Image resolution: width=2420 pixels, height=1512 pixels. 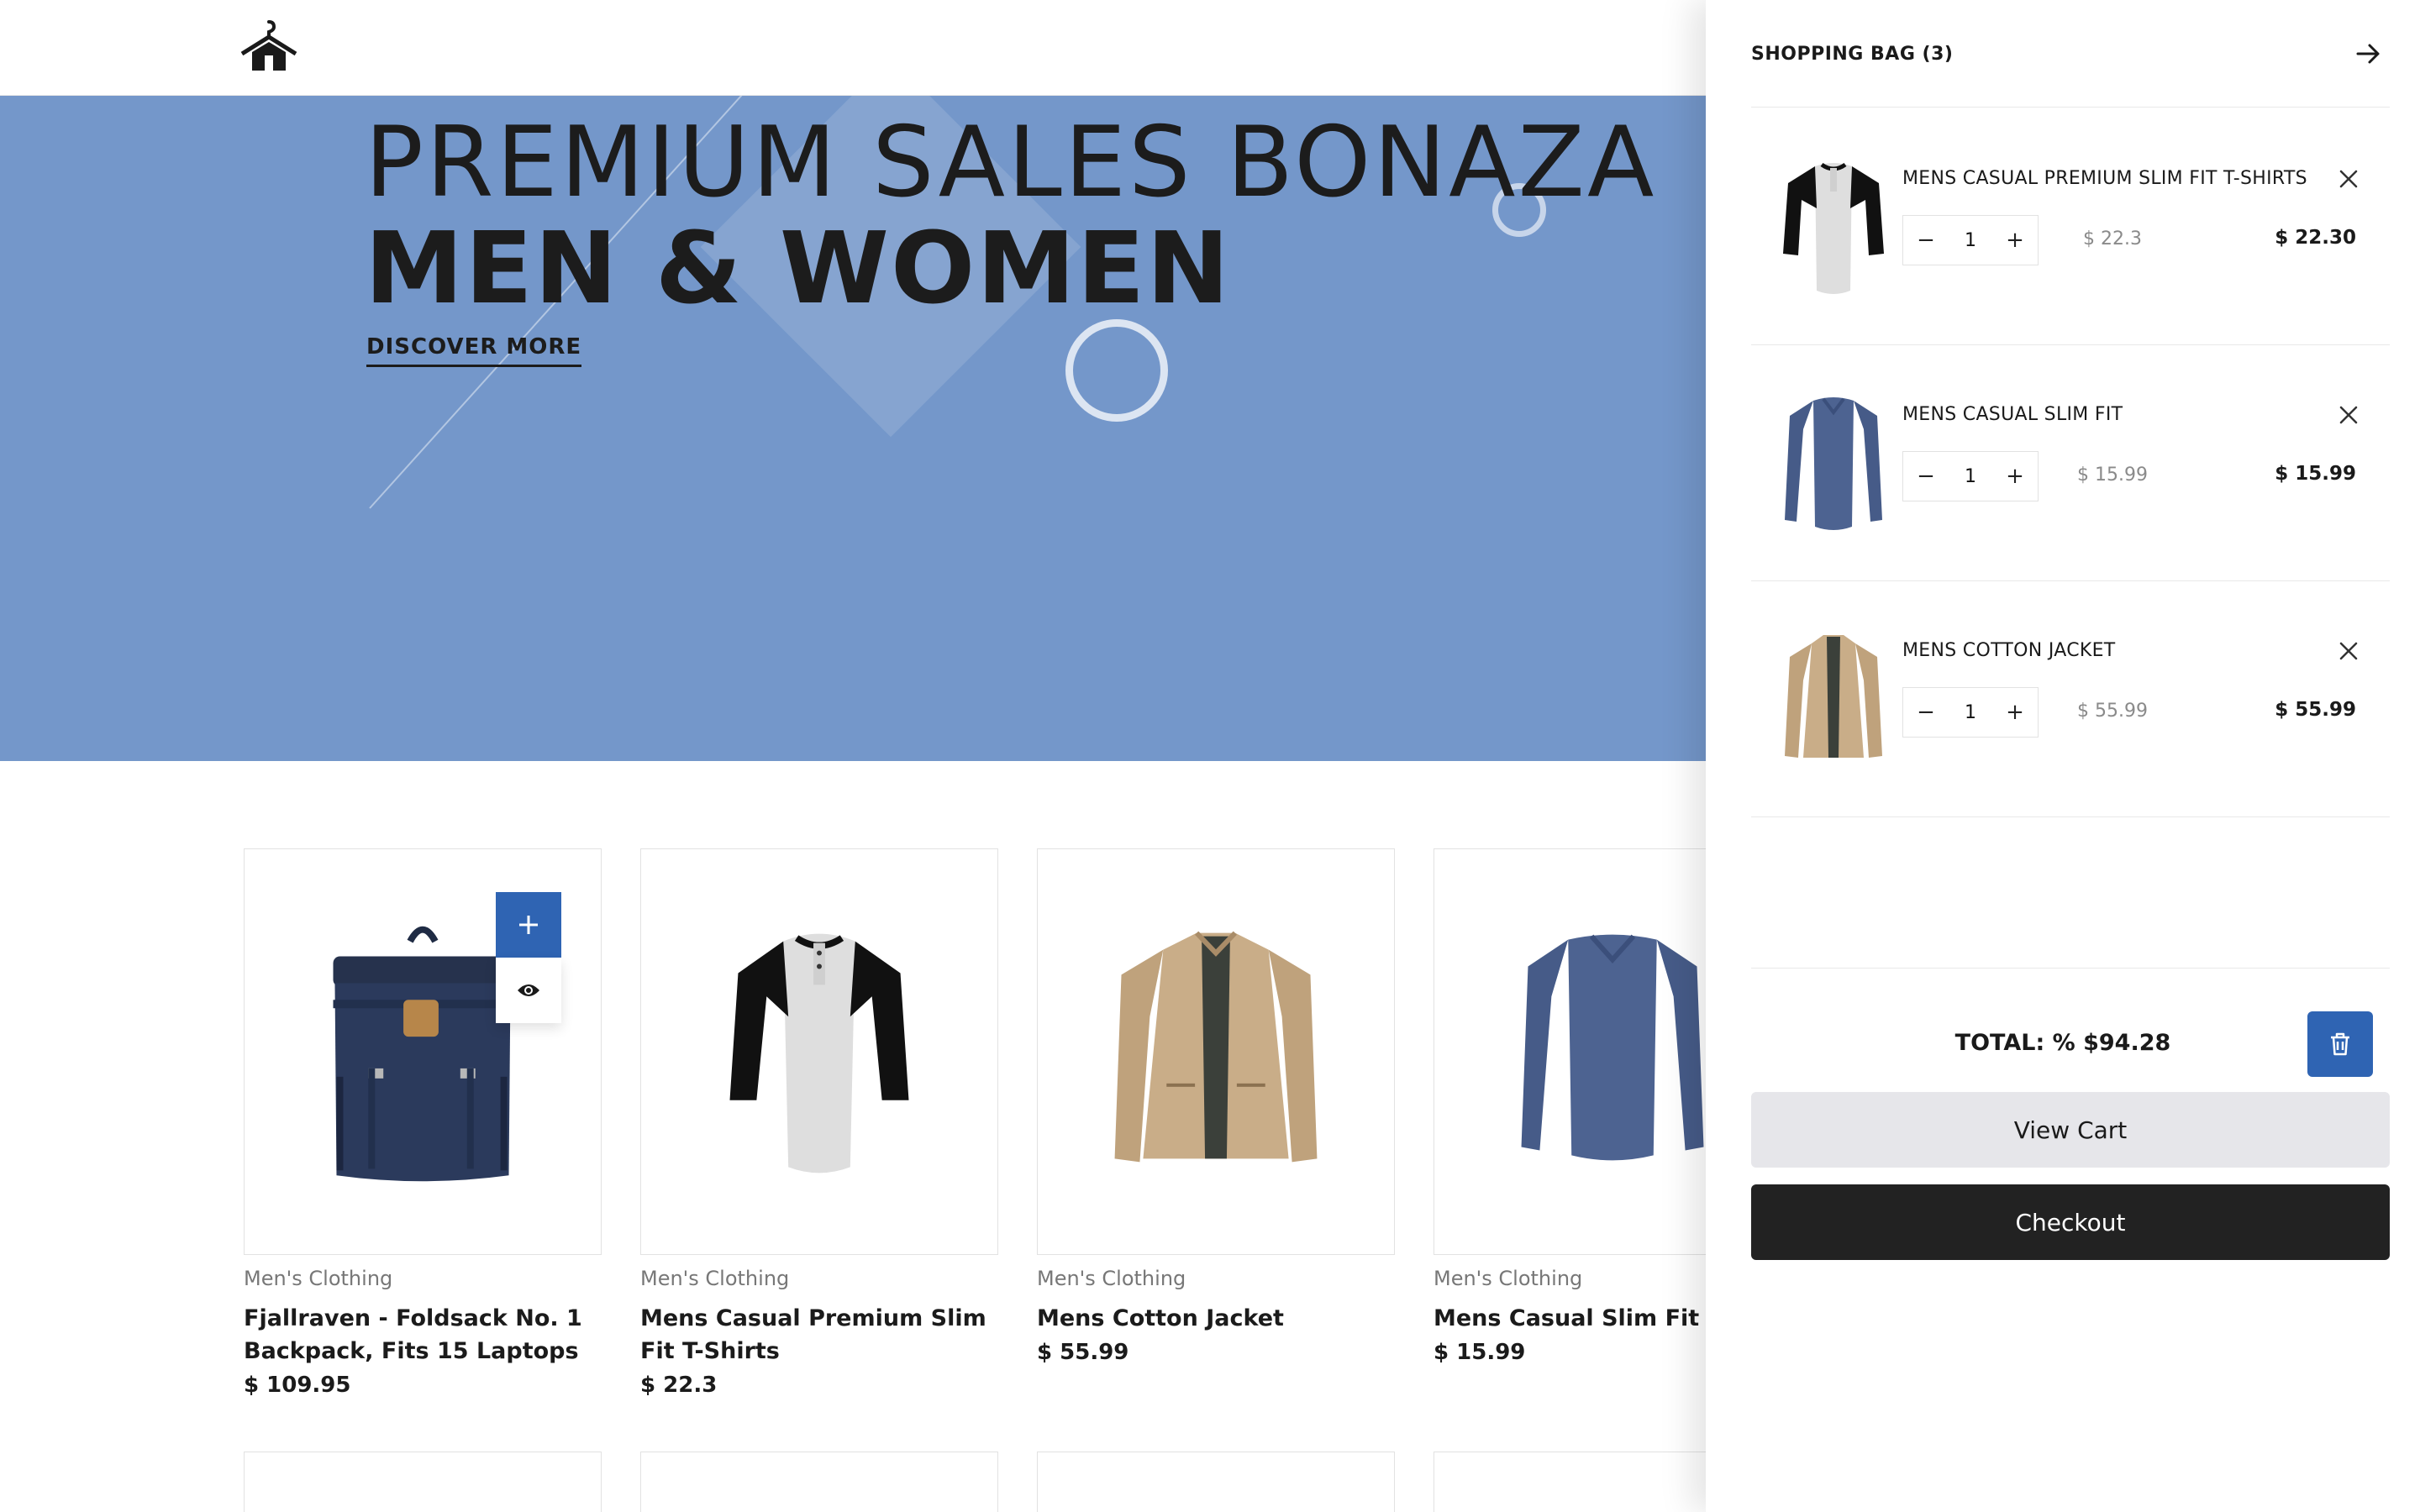 I want to click on clear-cart-button, so click(x=2340, y=1044).